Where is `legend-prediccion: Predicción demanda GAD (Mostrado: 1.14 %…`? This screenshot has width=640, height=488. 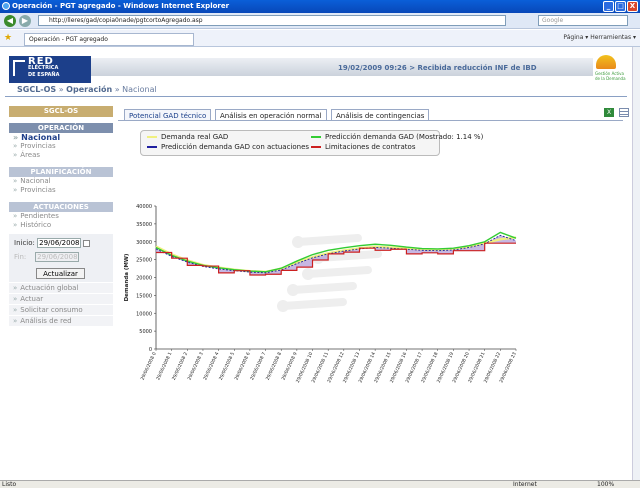 legend-prediccion: Predicción demanda GAD (Mostrado: 1.14 %… is located at coordinates (397, 137).